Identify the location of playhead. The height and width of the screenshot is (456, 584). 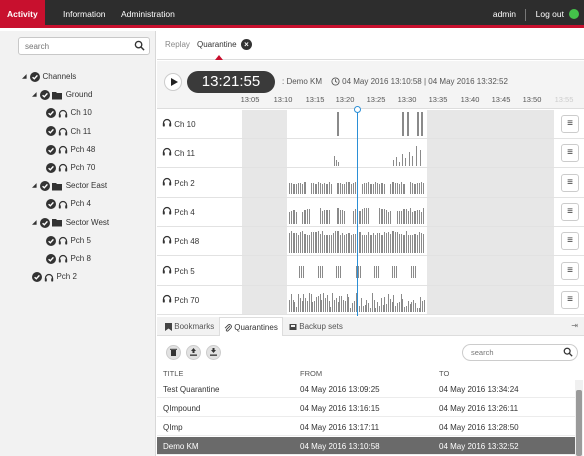
(357, 212).